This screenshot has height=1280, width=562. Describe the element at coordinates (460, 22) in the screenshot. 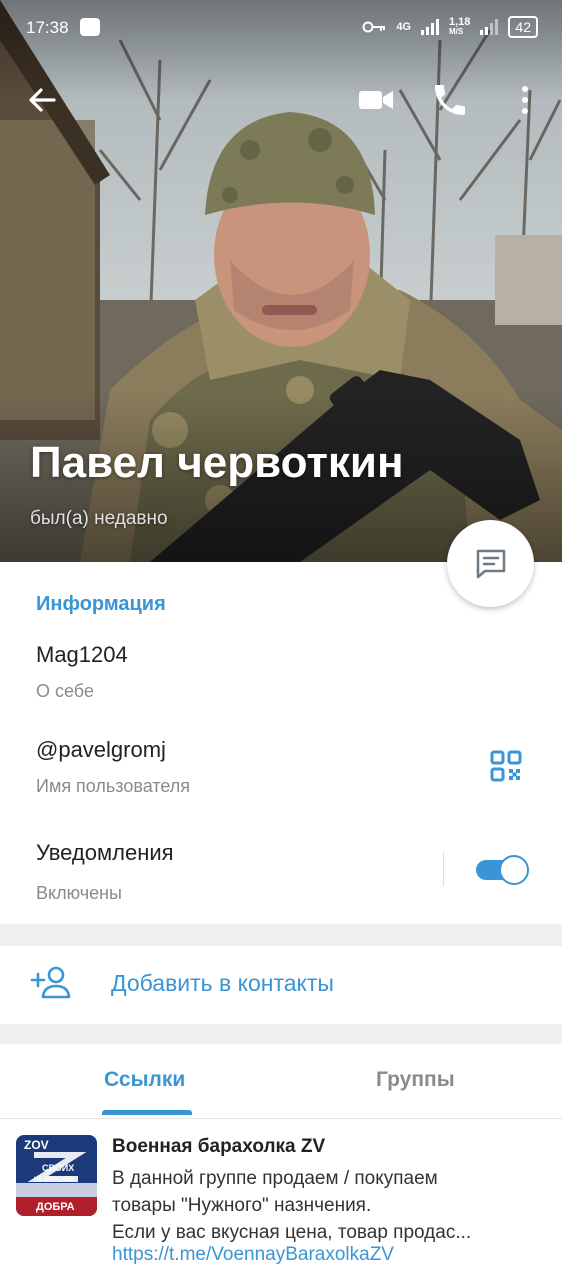

I see `net-speed-value: 1,18` at that location.